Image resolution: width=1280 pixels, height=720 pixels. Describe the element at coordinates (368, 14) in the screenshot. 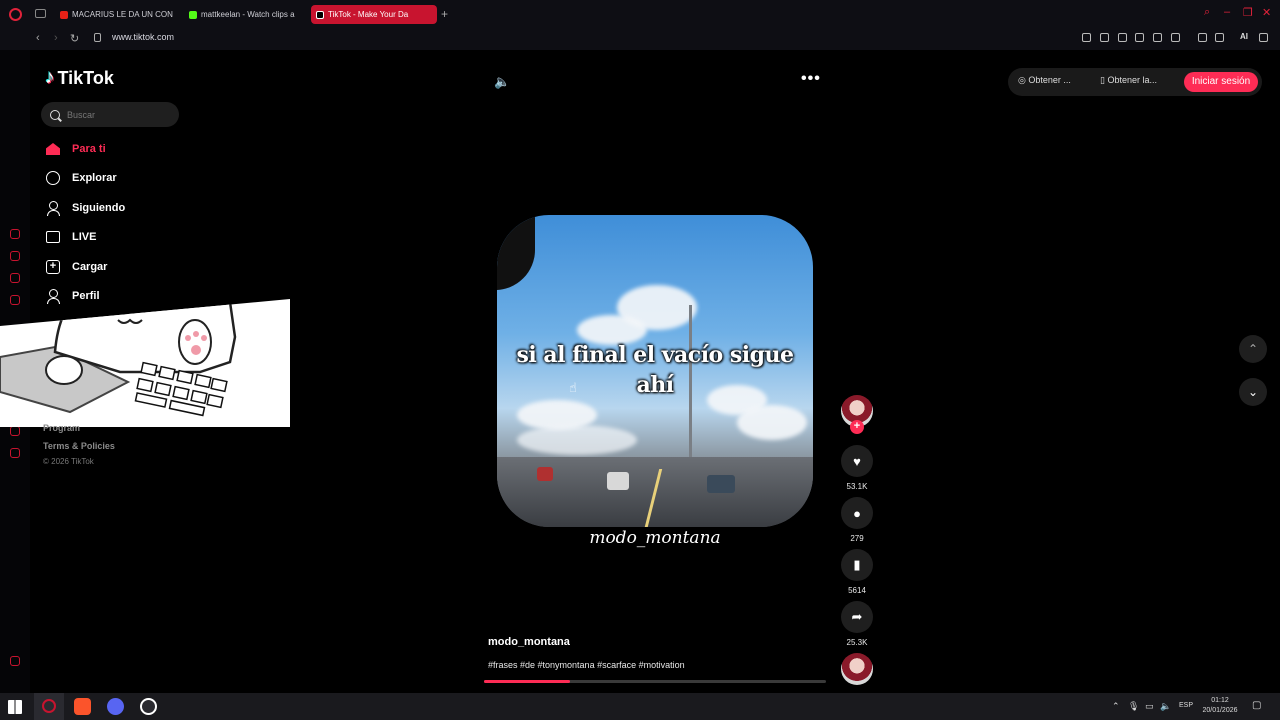

I see `tab-label: TikTok - Make Your Da` at that location.